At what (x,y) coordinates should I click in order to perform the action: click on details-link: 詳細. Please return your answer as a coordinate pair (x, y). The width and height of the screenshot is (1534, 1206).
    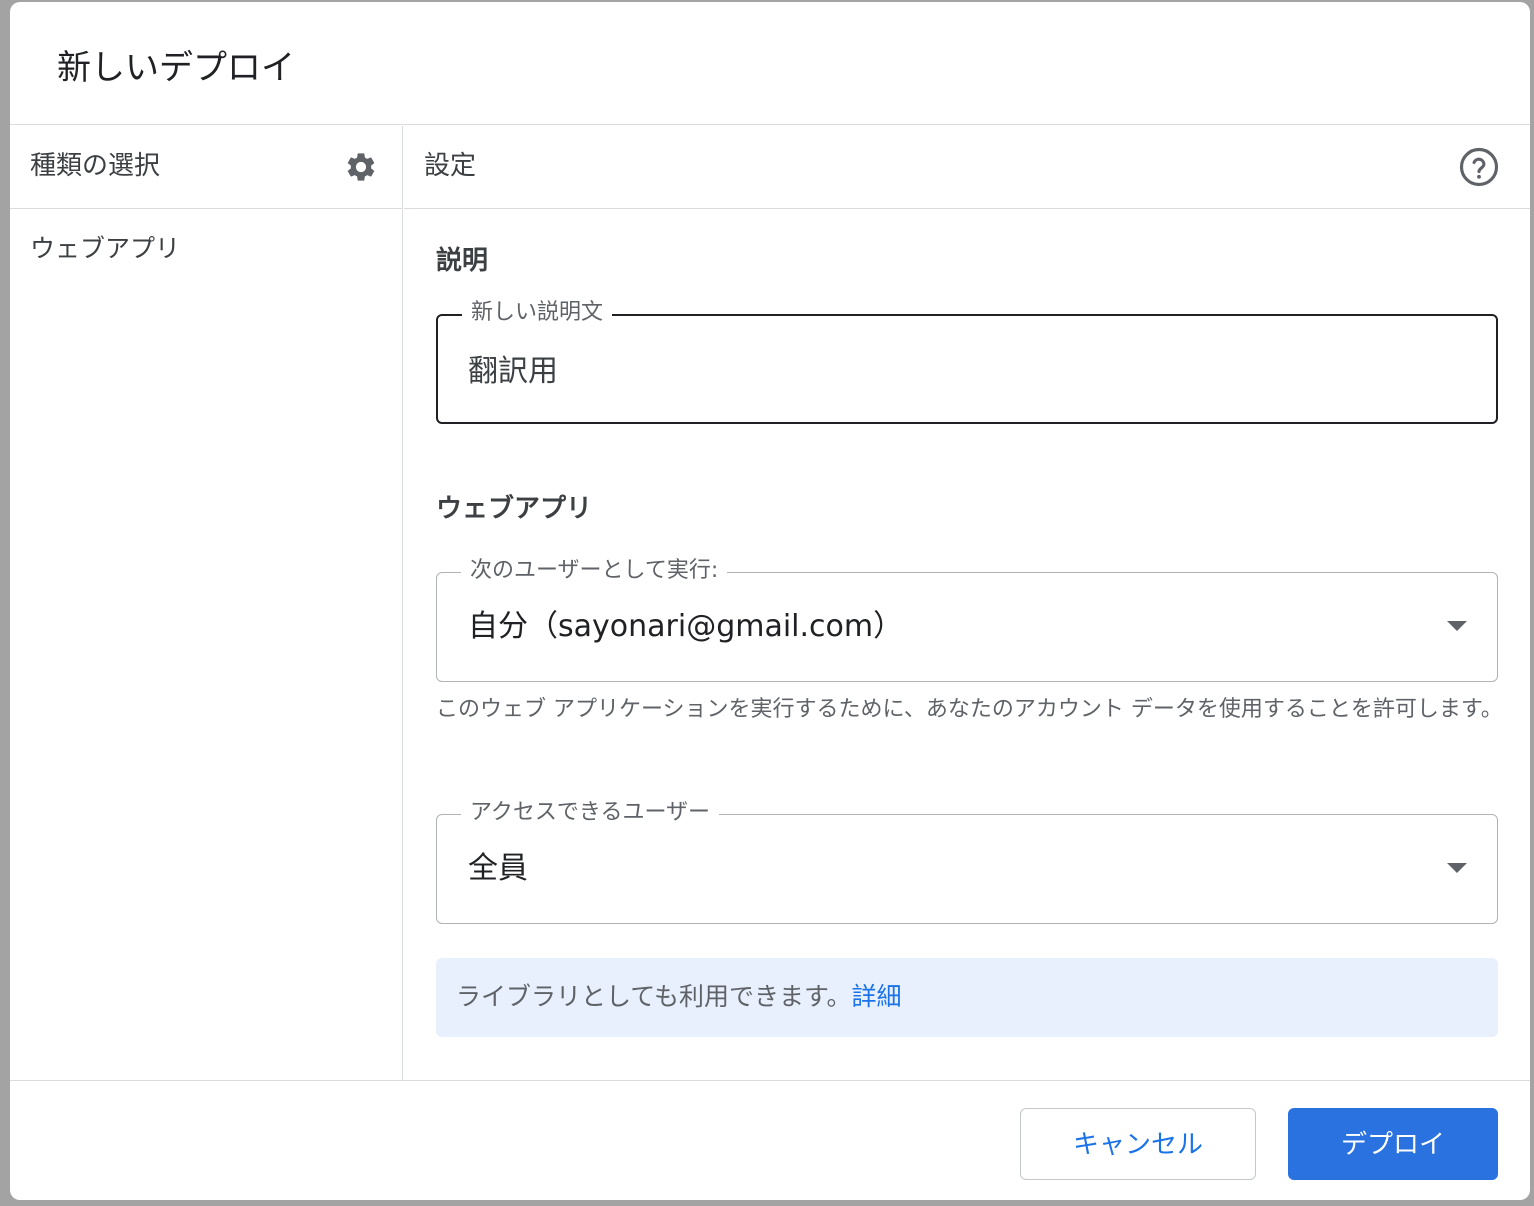
    Looking at the image, I should click on (877, 996).